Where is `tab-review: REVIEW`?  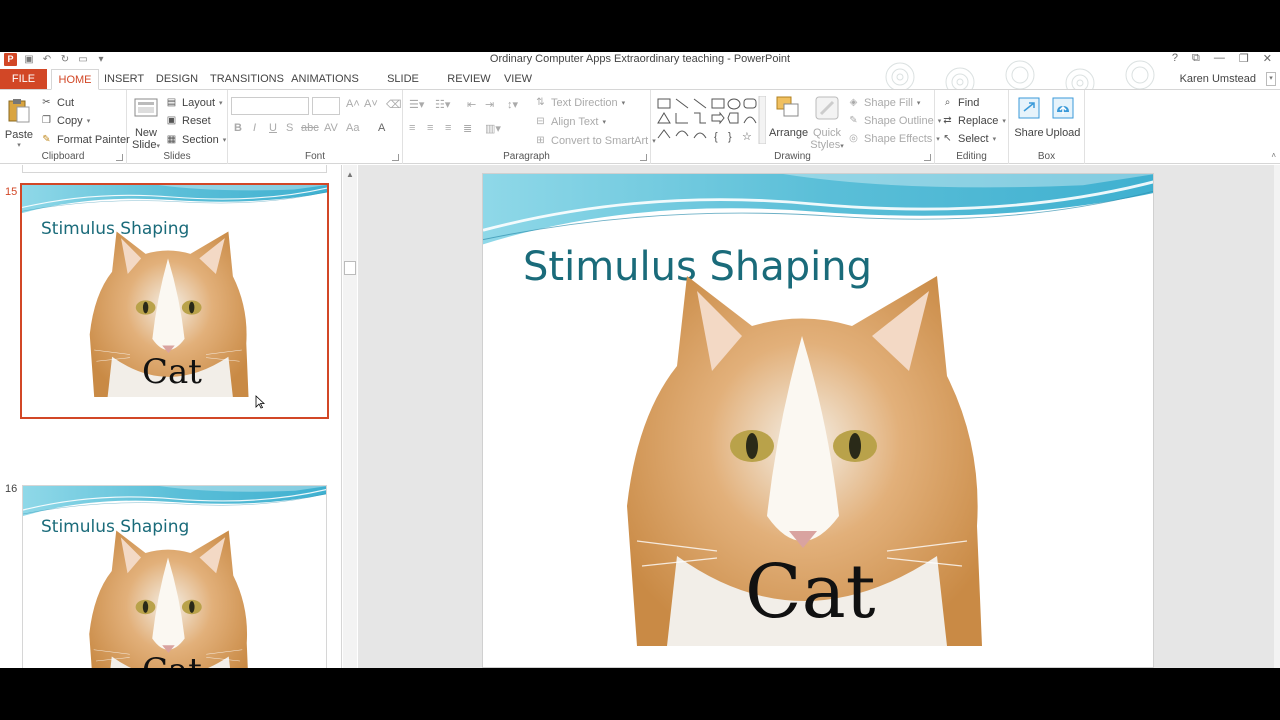 tab-review: REVIEW is located at coordinates (469, 79).